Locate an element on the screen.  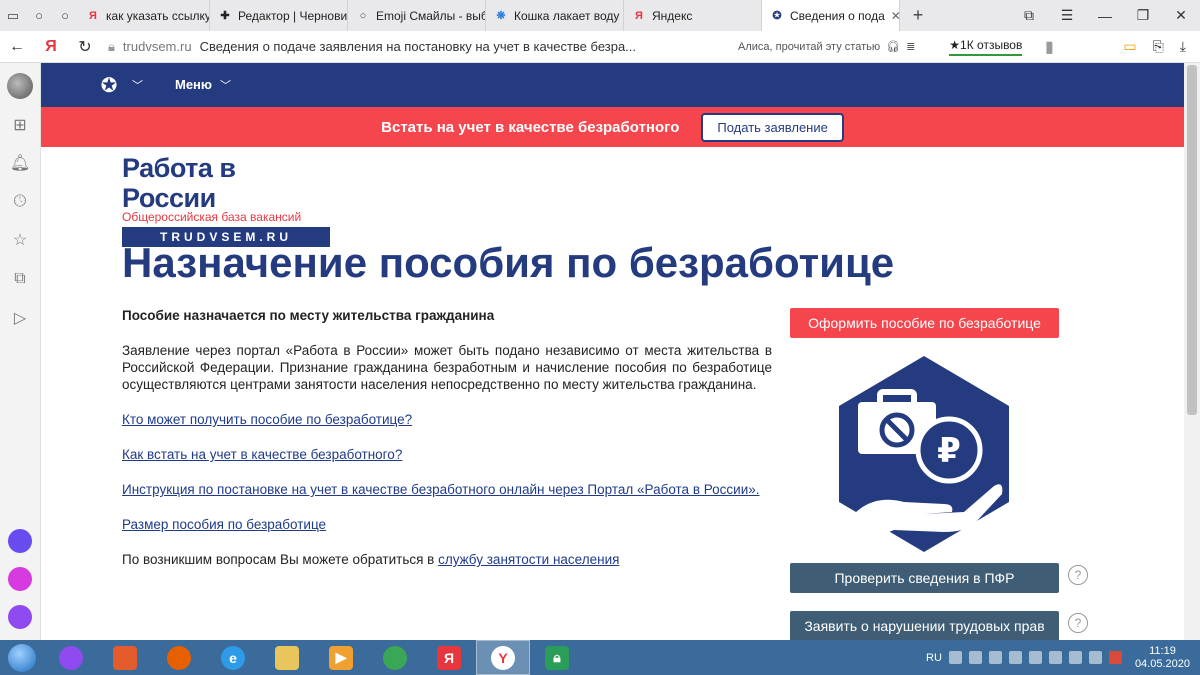
close-tab-icon: ✕ is located at coordinates (895, 16).